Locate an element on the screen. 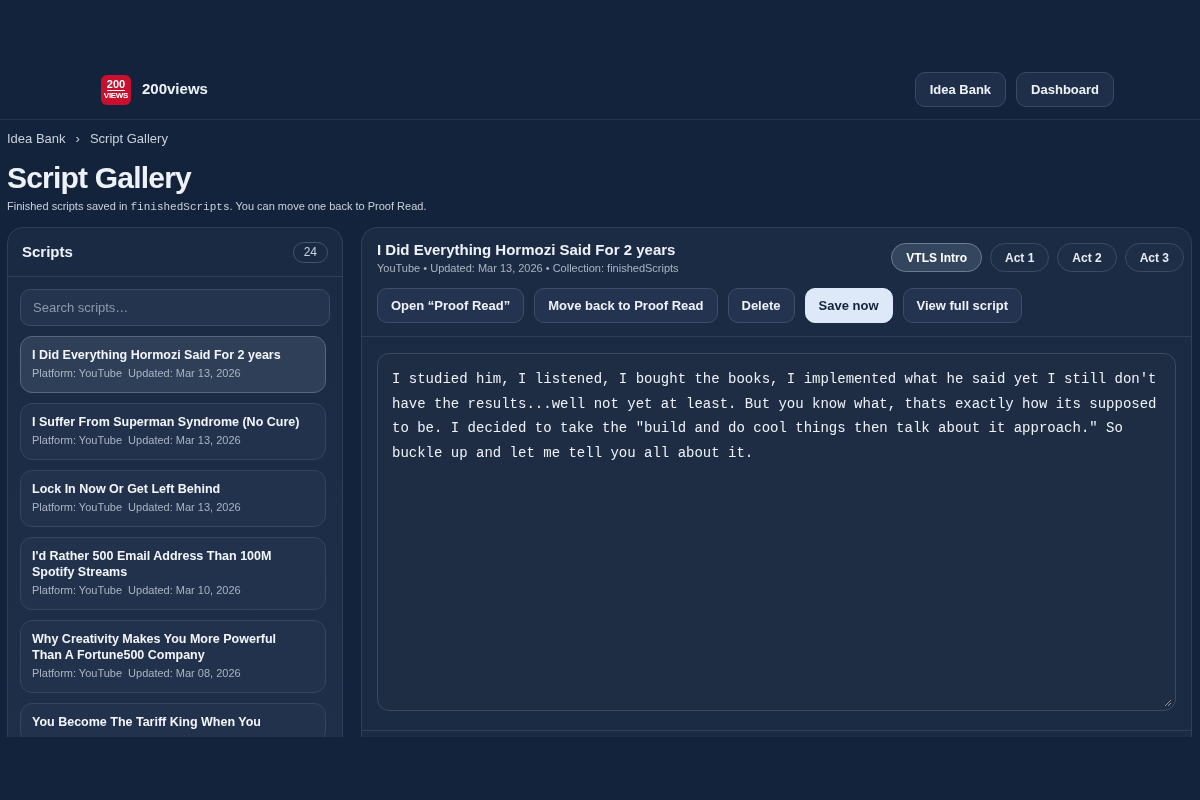  script-title: Lock In Now Or Get Left Behind is located at coordinates (127, 489).